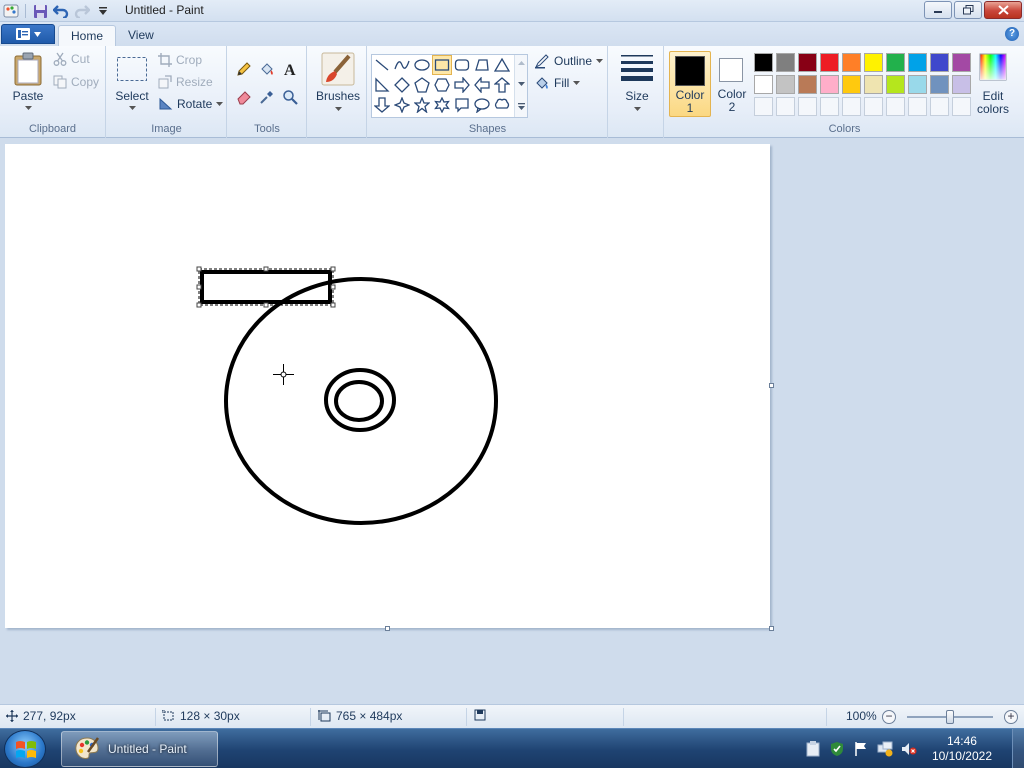 The width and height of the screenshot is (1024, 768). I want to click on cloud-callout-shape-icon, so click(502, 105).